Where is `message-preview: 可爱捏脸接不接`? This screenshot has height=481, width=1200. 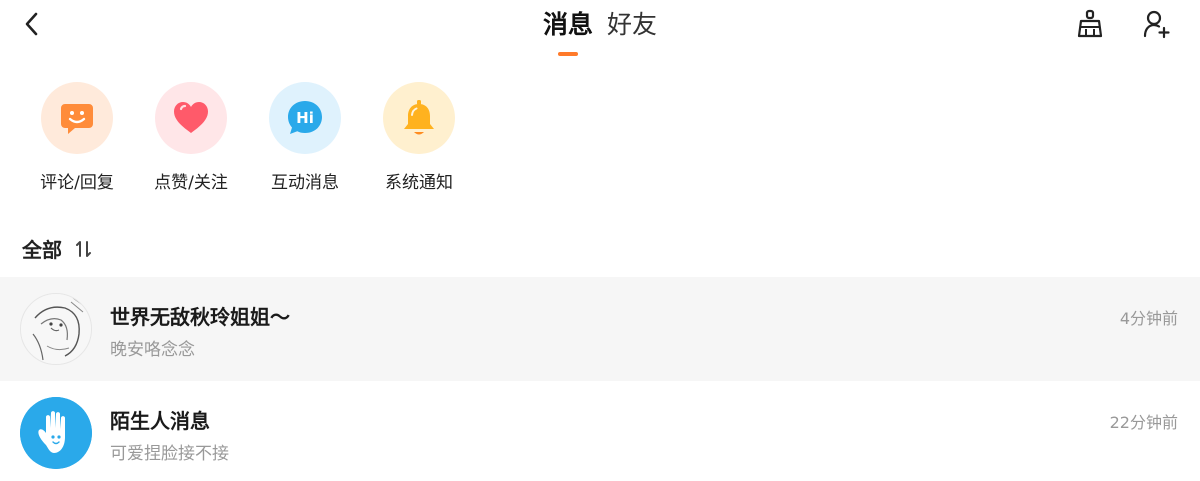 message-preview: 可爱捏脸接不接 is located at coordinates (169, 454).